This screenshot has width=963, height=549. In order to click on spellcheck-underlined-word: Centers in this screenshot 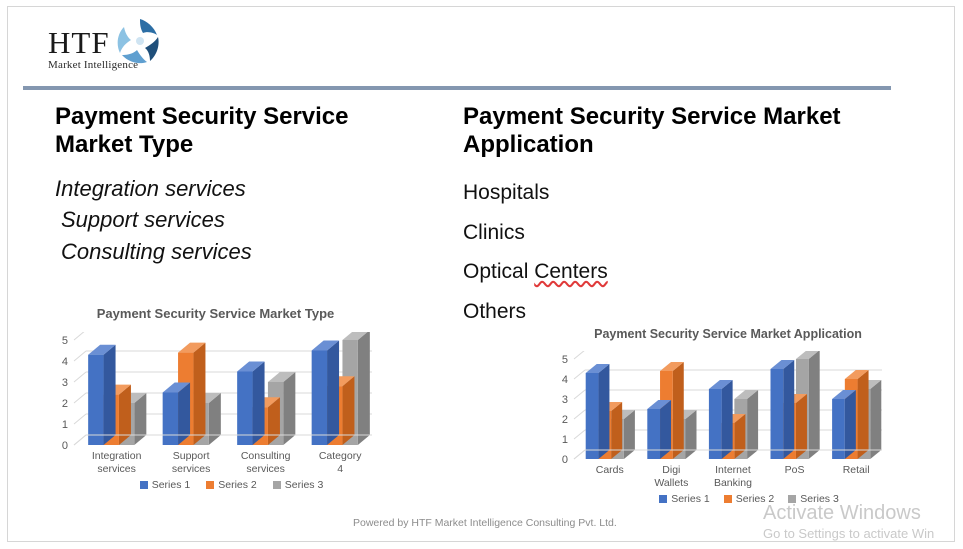, I will do `click(571, 272)`.